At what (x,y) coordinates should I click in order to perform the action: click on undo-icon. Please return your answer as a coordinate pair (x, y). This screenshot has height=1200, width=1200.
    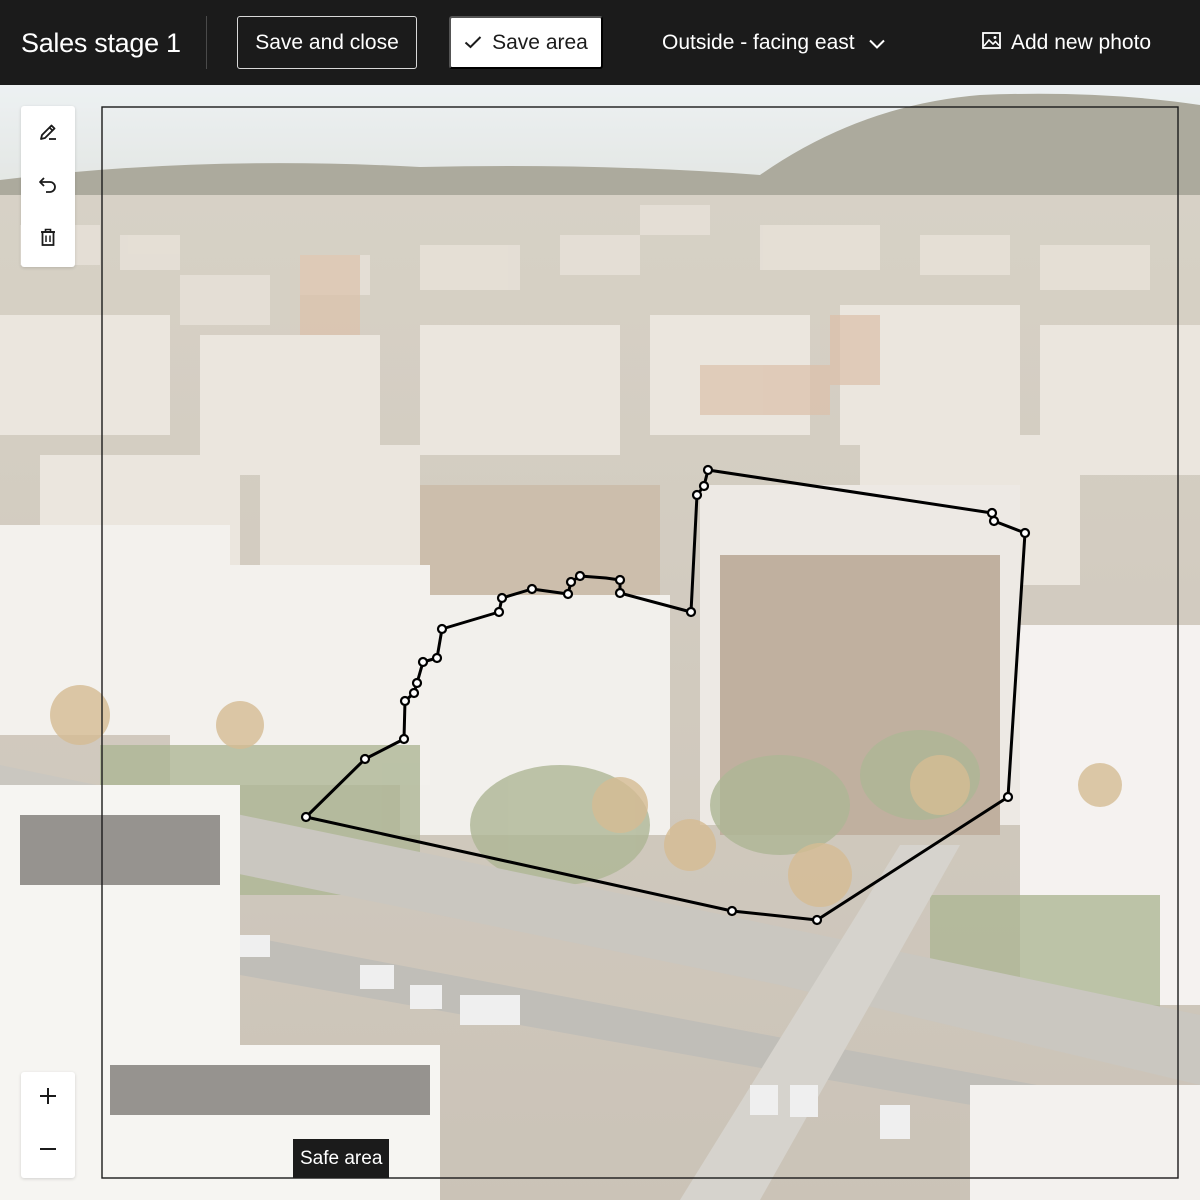
    Looking at the image, I should click on (48, 186).